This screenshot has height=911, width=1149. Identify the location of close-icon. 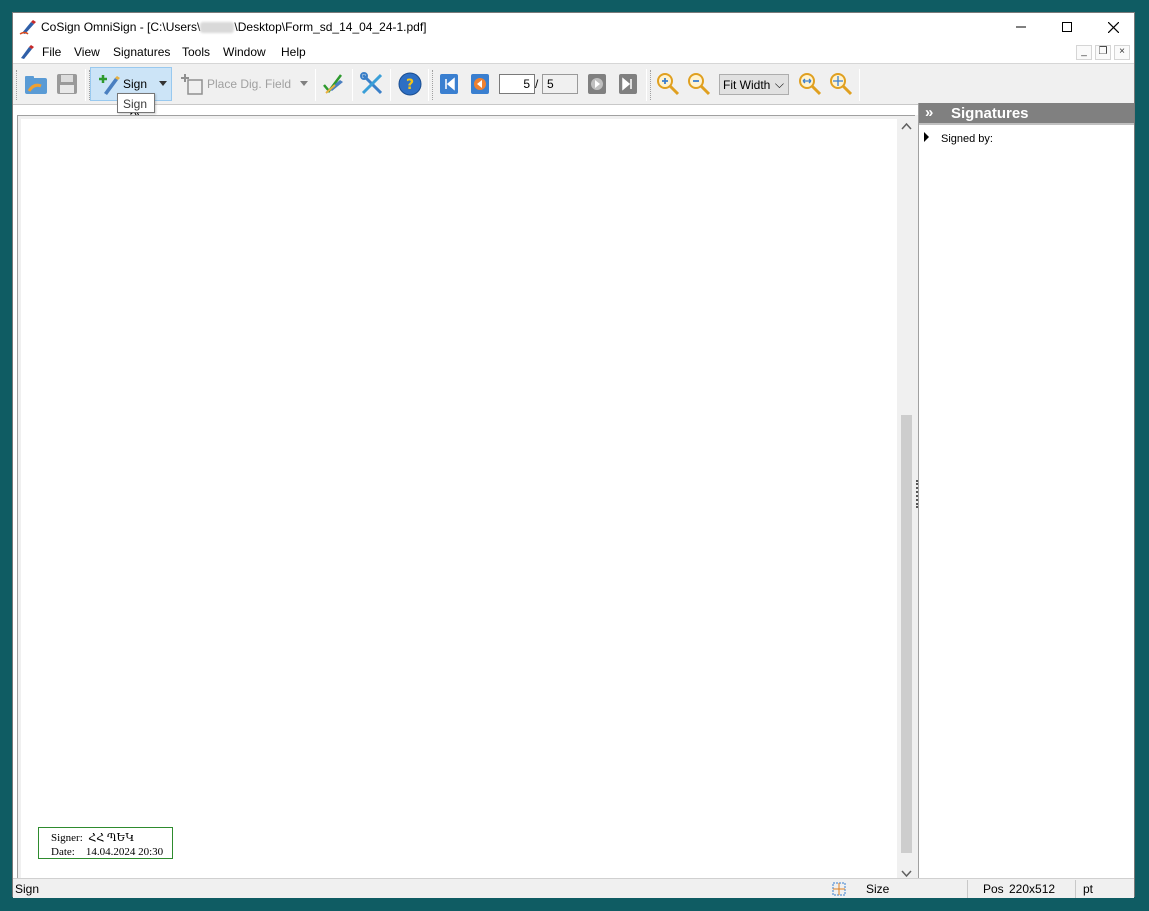
(1113, 27).